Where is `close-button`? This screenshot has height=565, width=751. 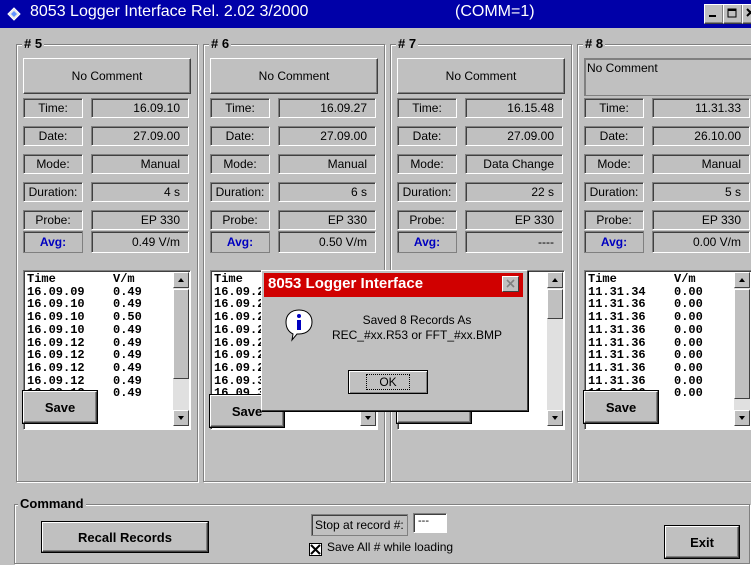
close-button is located at coordinates (746, 14).